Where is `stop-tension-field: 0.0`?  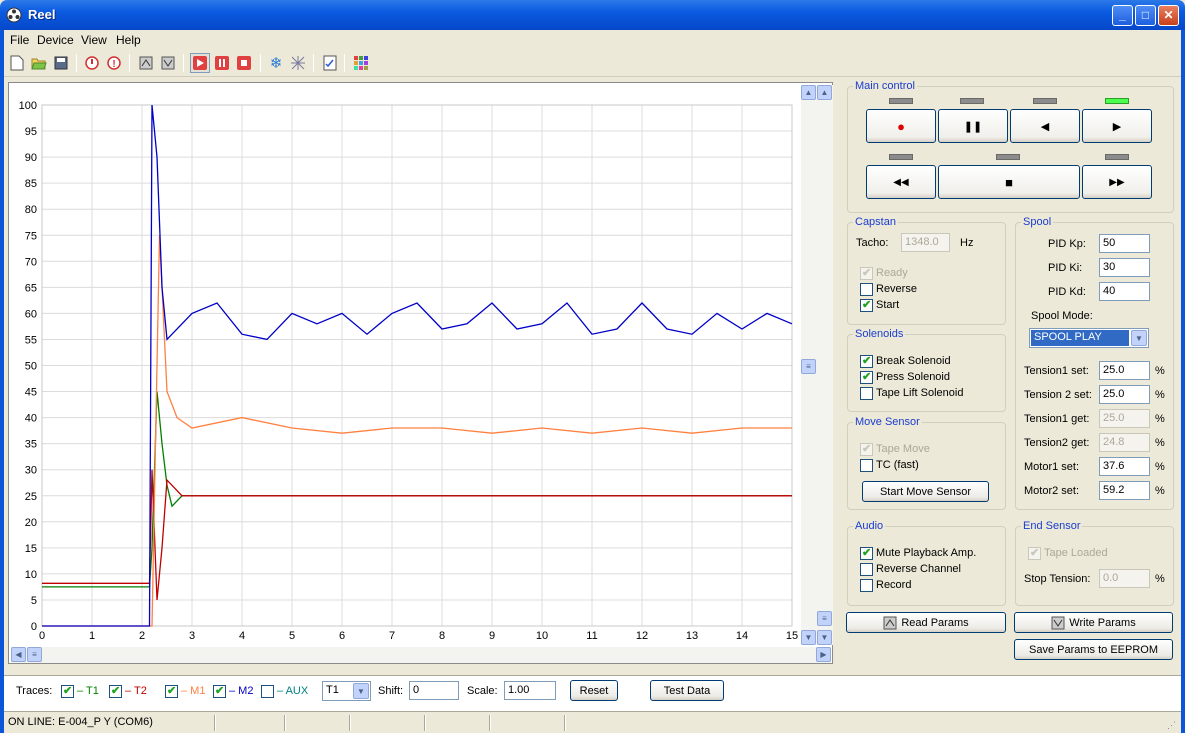 stop-tension-field: 0.0 is located at coordinates (1124, 578).